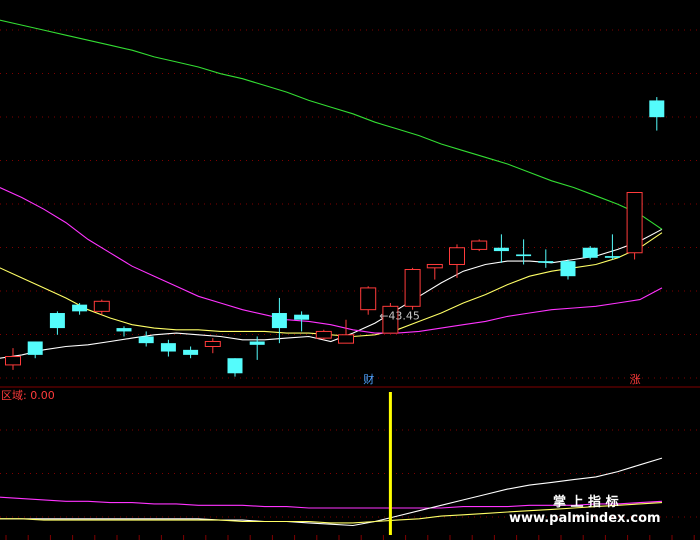 This screenshot has width=700, height=540. I want to click on event-badge-zhang: 涨, so click(635, 379).